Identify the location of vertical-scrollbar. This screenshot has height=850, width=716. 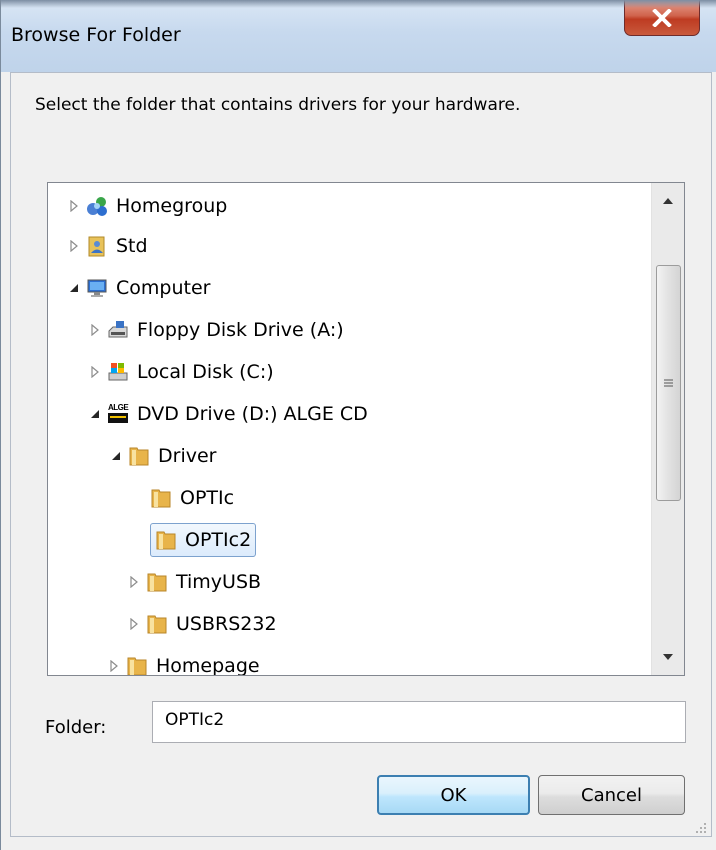
(667, 429).